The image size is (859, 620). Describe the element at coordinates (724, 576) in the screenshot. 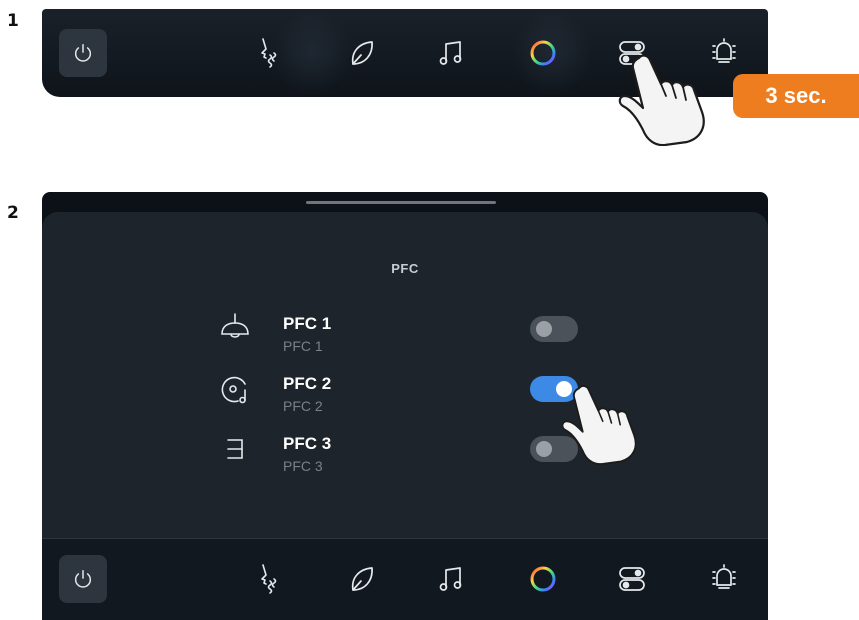

I see `brightness-icon` at that location.